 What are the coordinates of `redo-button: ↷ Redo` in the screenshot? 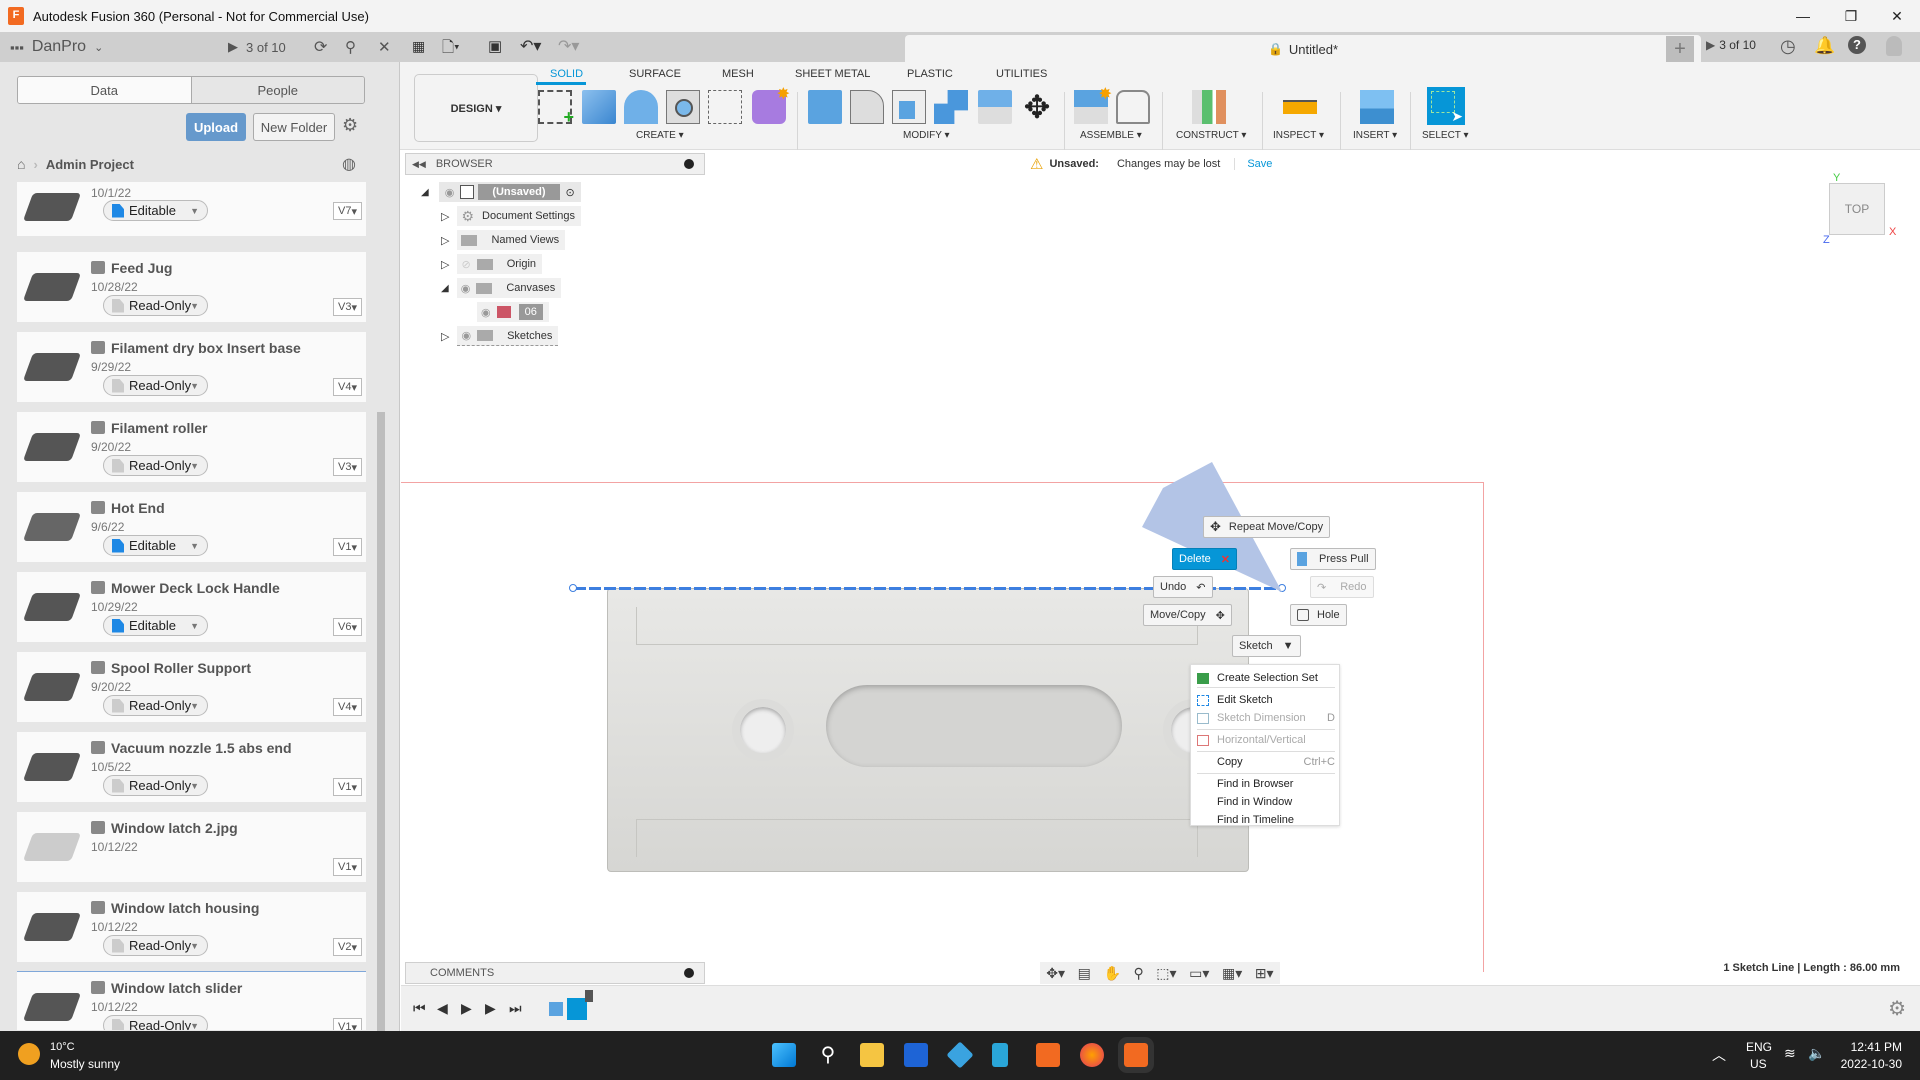 It's located at (1342, 587).